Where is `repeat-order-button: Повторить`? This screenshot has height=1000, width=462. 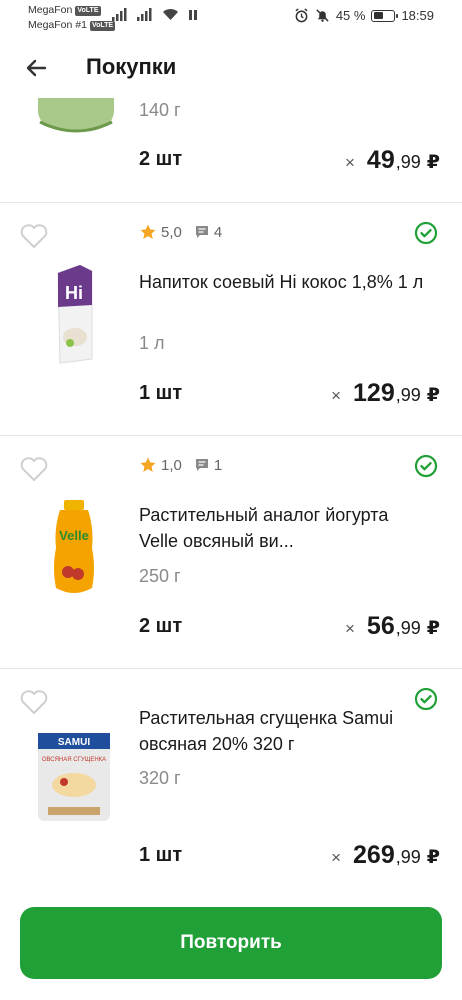 repeat-order-button: Повторить is located at coordinates (231, 943).